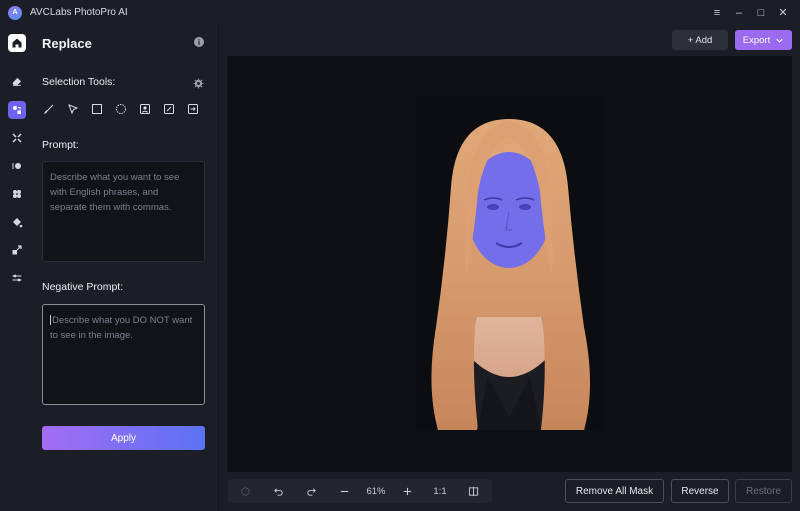  I want to click on cutout-icon, so click(17, 194).